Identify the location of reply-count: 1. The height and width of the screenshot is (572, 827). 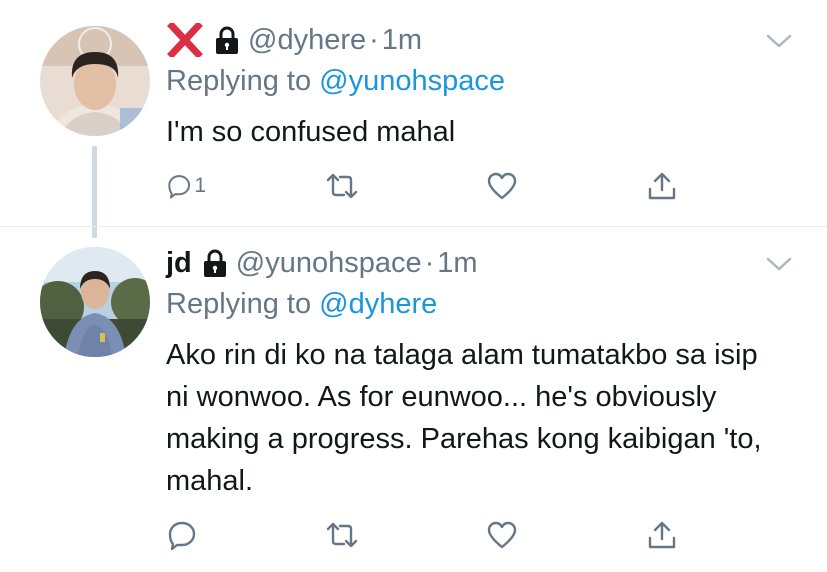
(200, 185).